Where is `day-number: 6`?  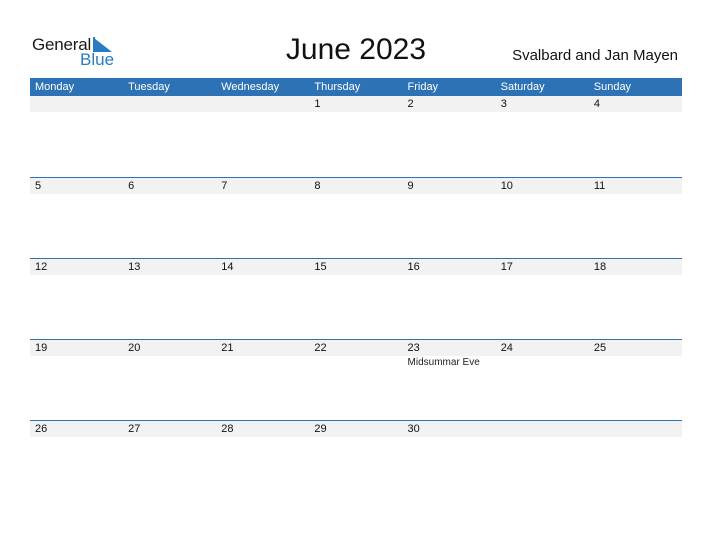
day-number: 6 is located at coordinates (131, 186).